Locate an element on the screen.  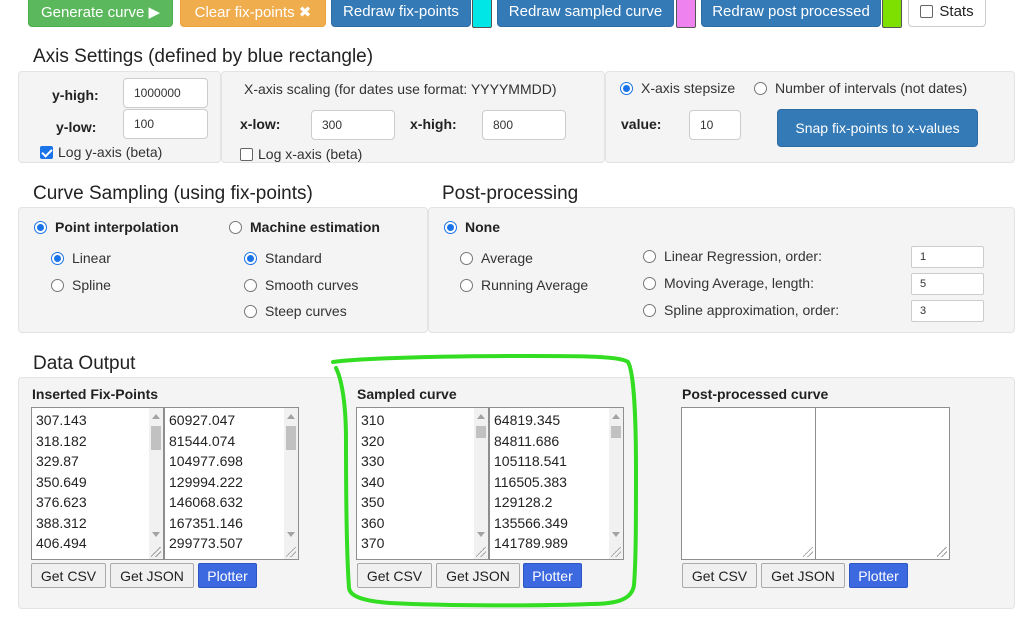
intervals-radio-option: Number of intervals (not dates) is located at coordinates (860, 88).